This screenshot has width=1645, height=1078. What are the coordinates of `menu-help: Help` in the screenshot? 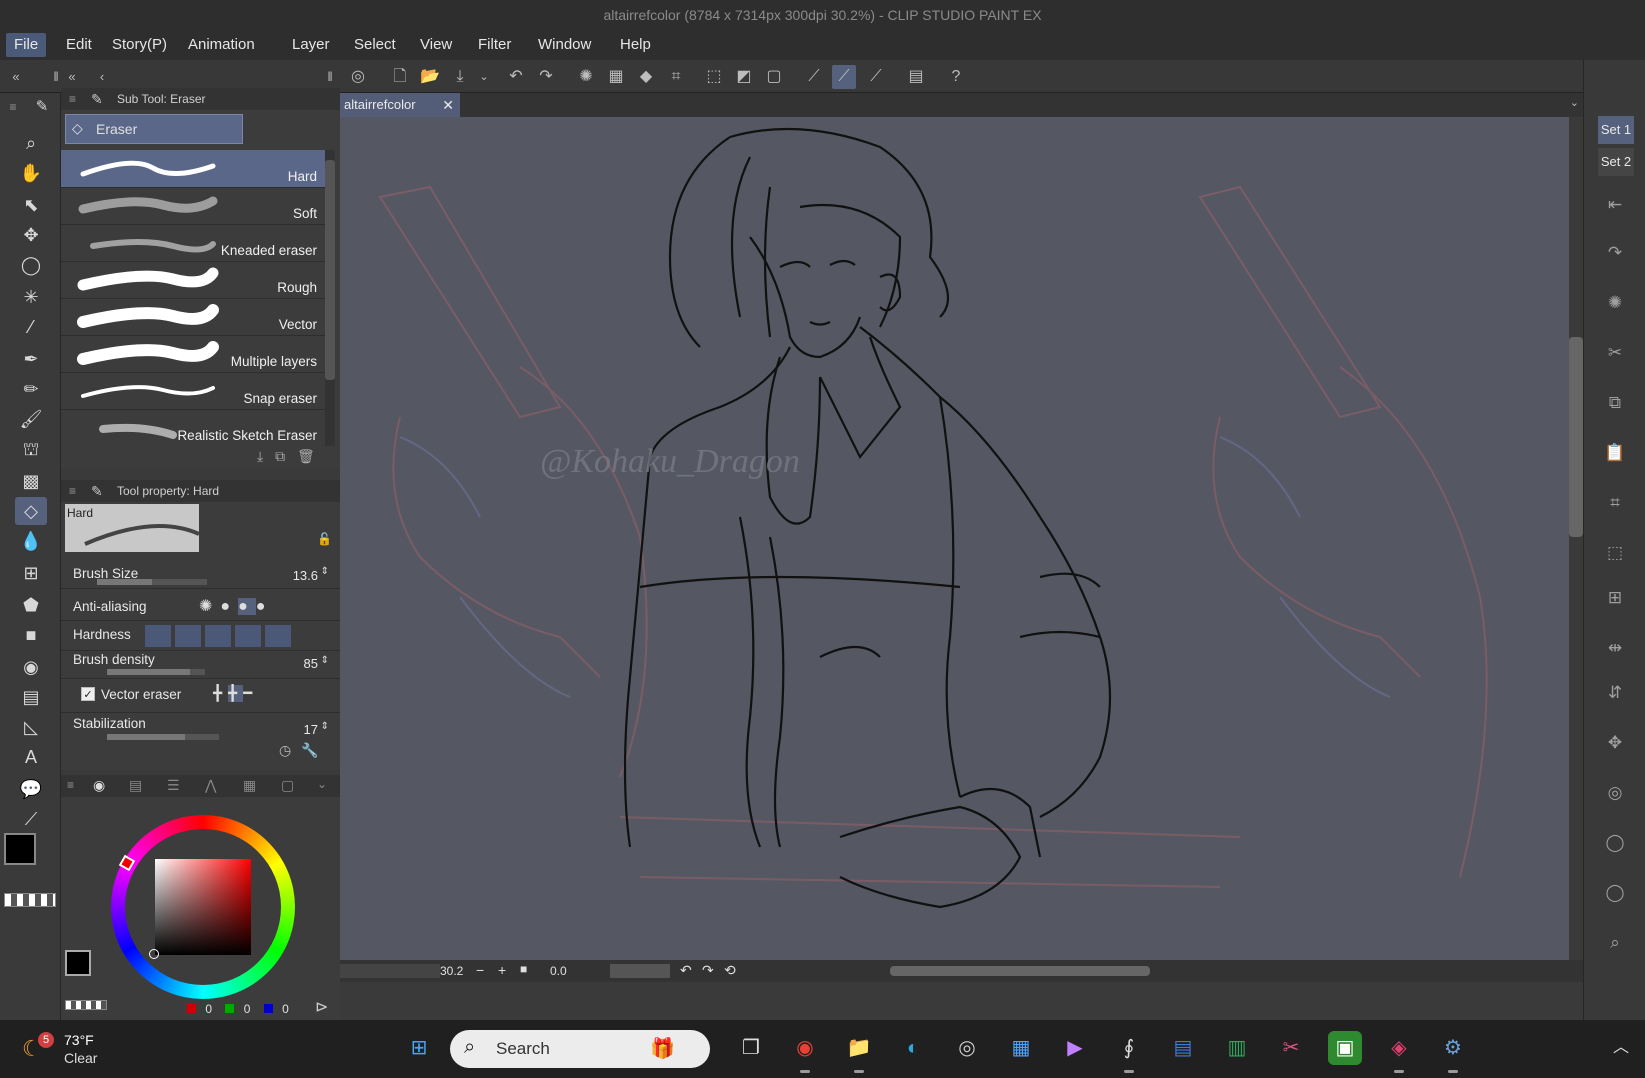 It's located at (635, 45).